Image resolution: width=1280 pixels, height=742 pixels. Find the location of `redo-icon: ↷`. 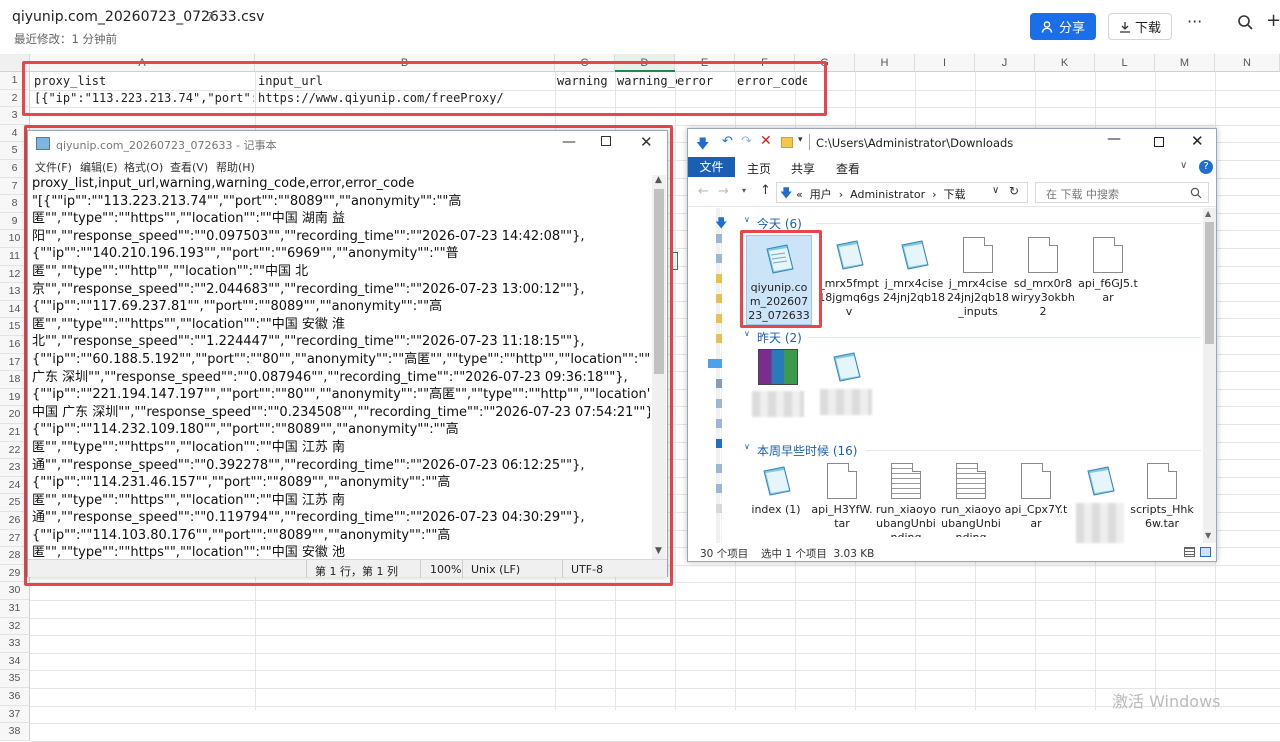

redo-icon: ↷ is located at coordinates (746, 141).